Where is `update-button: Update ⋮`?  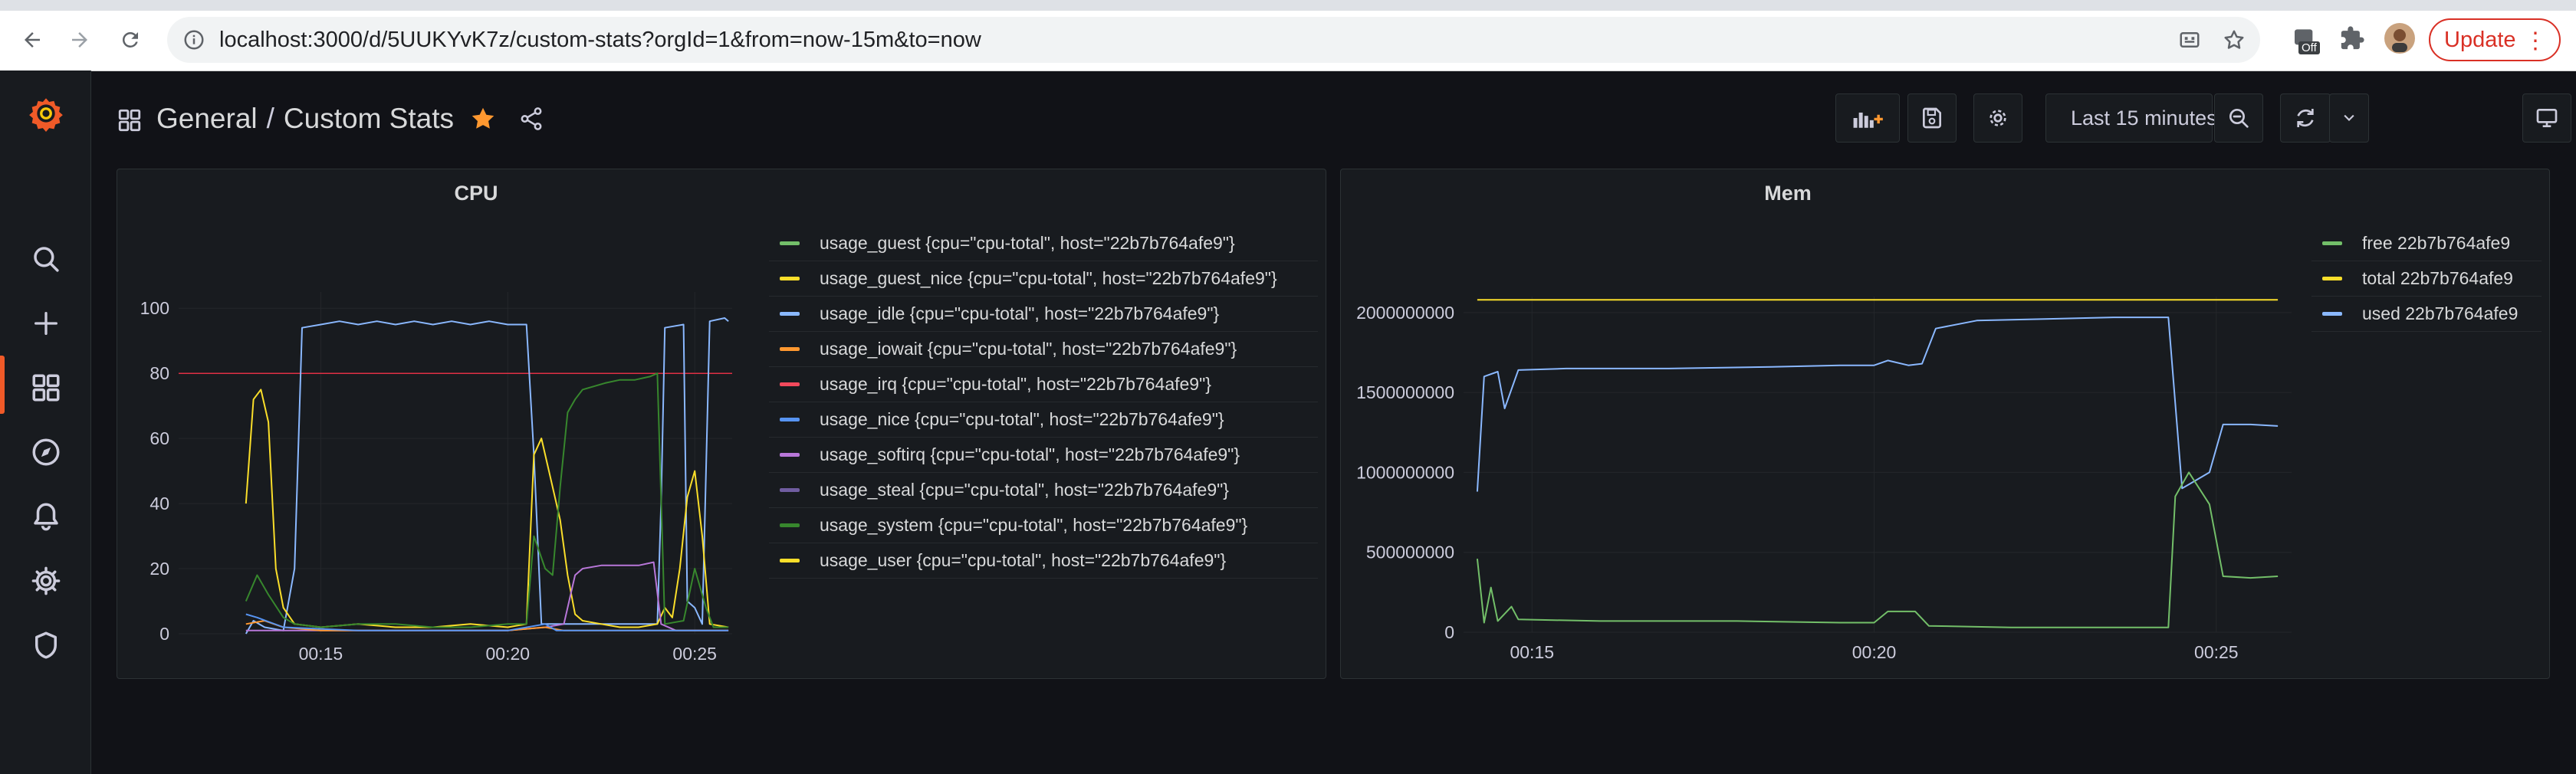
update-button: Update ⋮ is located at coordinates (2495, 39).